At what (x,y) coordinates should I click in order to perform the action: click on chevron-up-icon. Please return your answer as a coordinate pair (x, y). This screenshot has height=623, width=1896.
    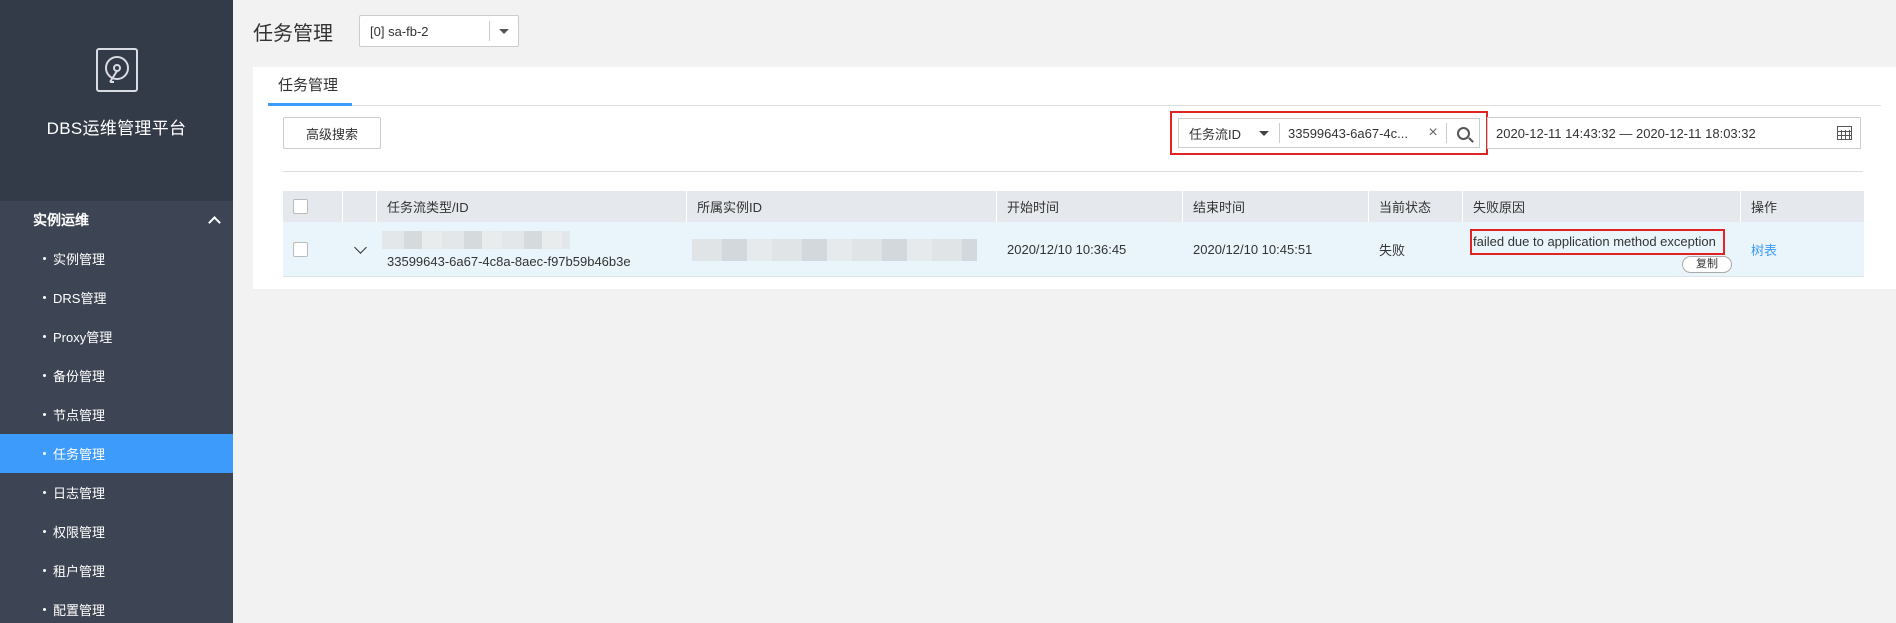
    Looking at the image, I should click on (214, 222).